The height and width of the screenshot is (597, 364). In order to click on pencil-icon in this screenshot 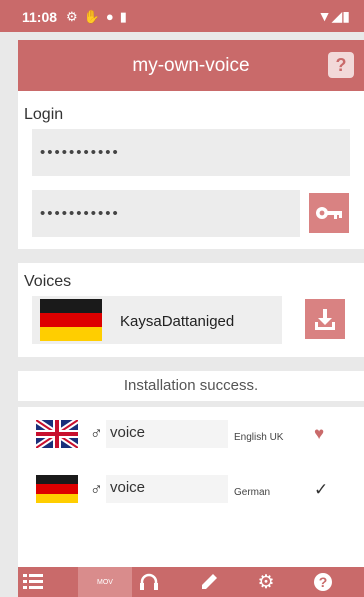, I will do `click(209, 582)`.